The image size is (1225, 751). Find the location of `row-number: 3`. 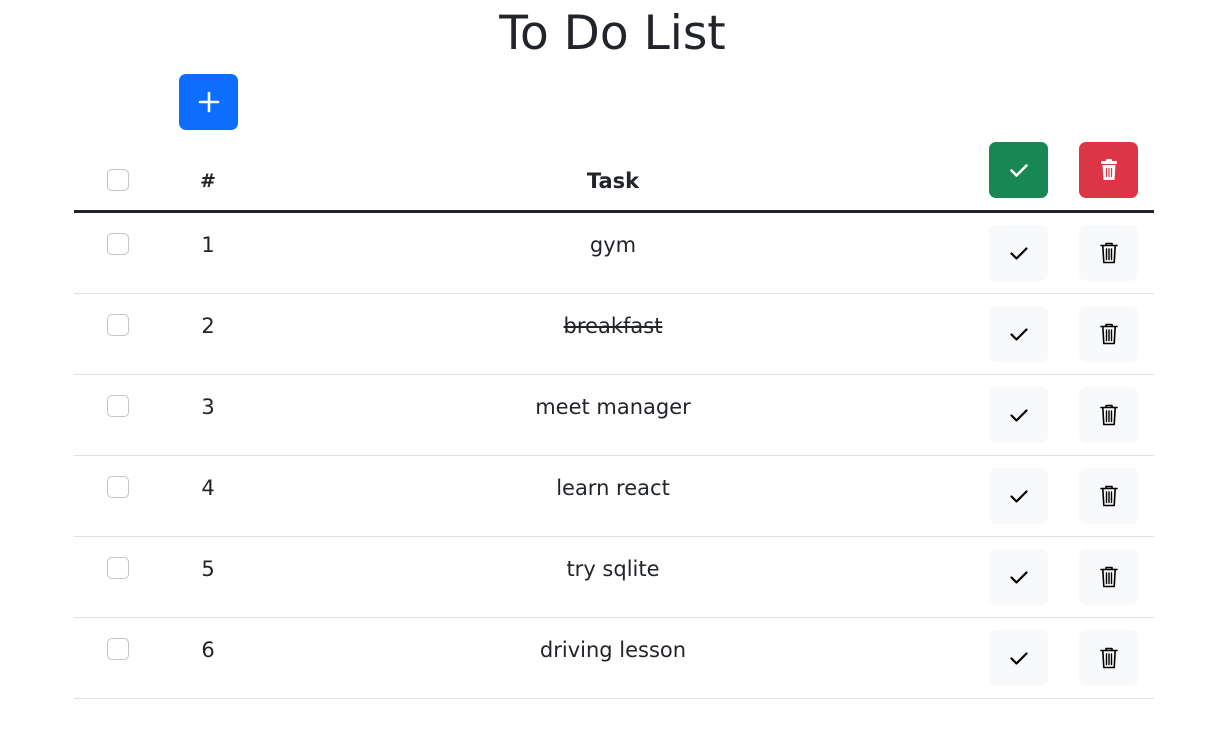

row-number: 3 is located at coordinates (208, 407).